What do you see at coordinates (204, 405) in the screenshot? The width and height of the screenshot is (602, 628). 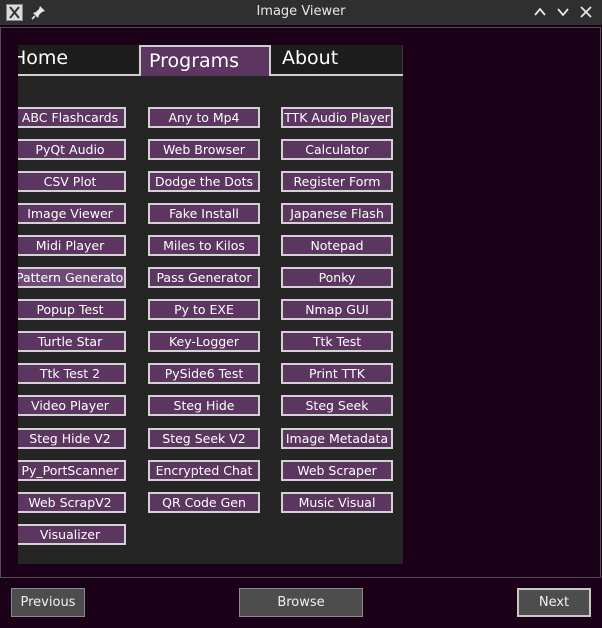 I see `program-button-steg-hide: Steg Hide` at bounding box center [204, 405].